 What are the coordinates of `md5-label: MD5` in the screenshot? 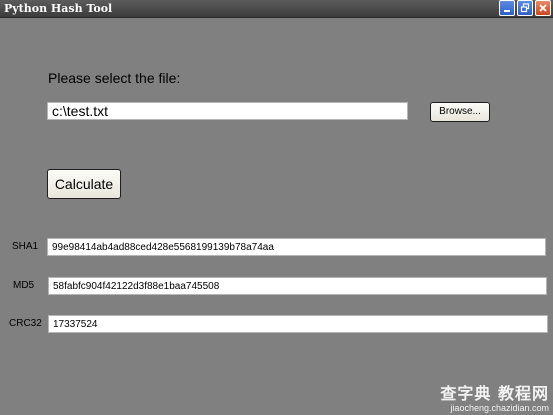 It's located at (24, 285).